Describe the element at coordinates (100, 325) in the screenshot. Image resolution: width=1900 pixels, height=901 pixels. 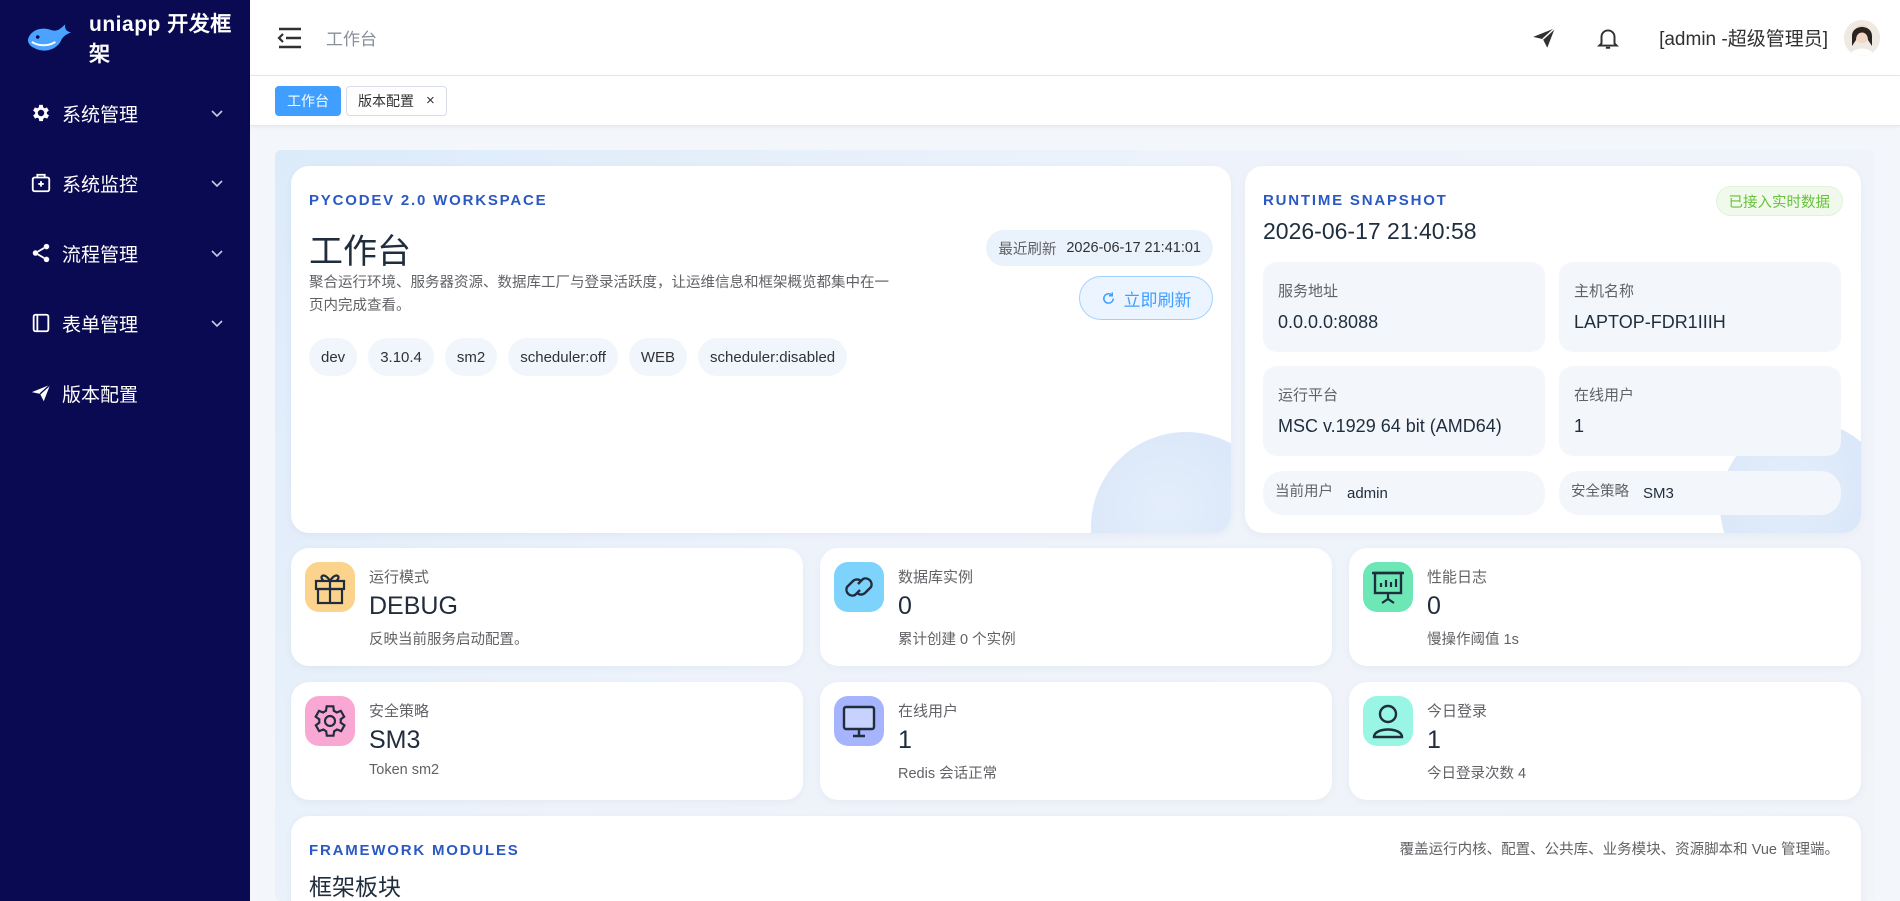
I see `sidebar-item-label: 表单管理` at that location.